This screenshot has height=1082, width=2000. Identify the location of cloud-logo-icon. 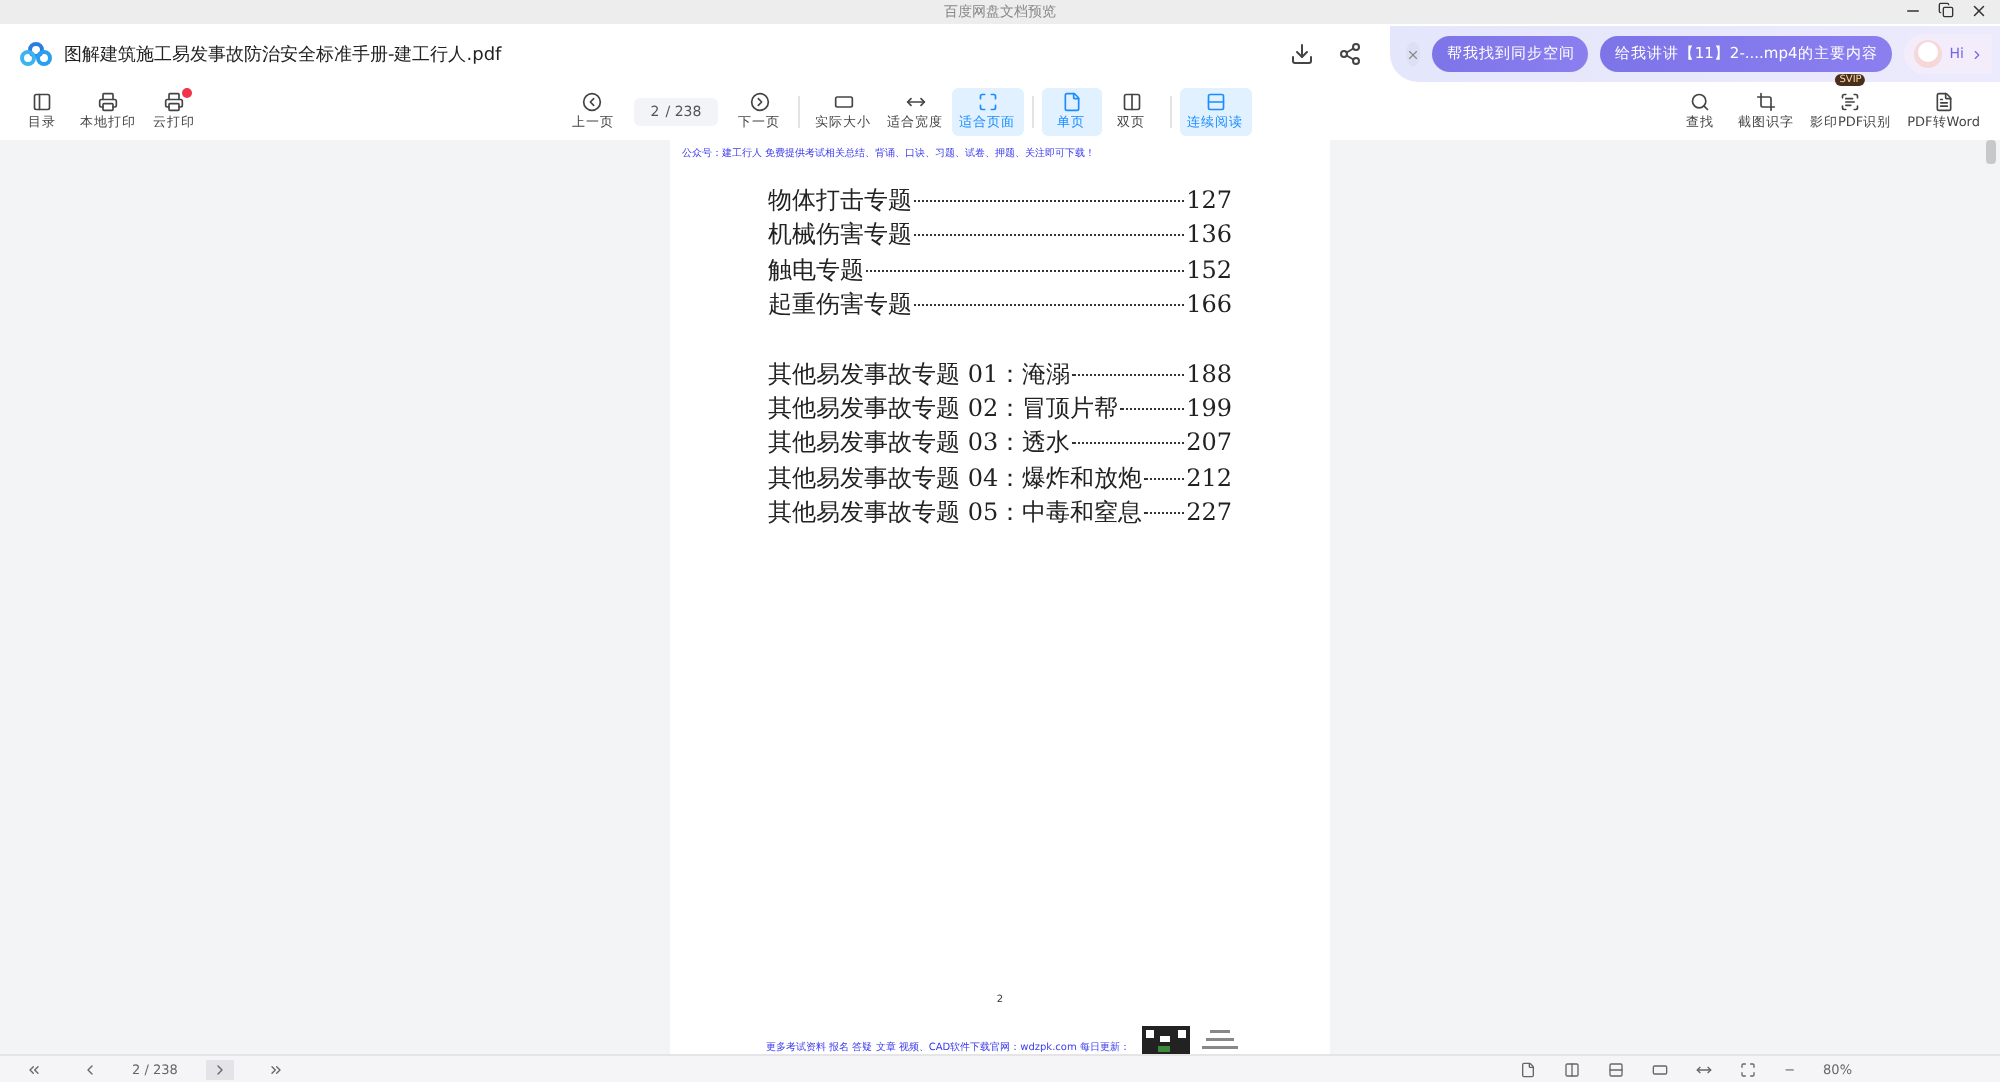
(36, 54).